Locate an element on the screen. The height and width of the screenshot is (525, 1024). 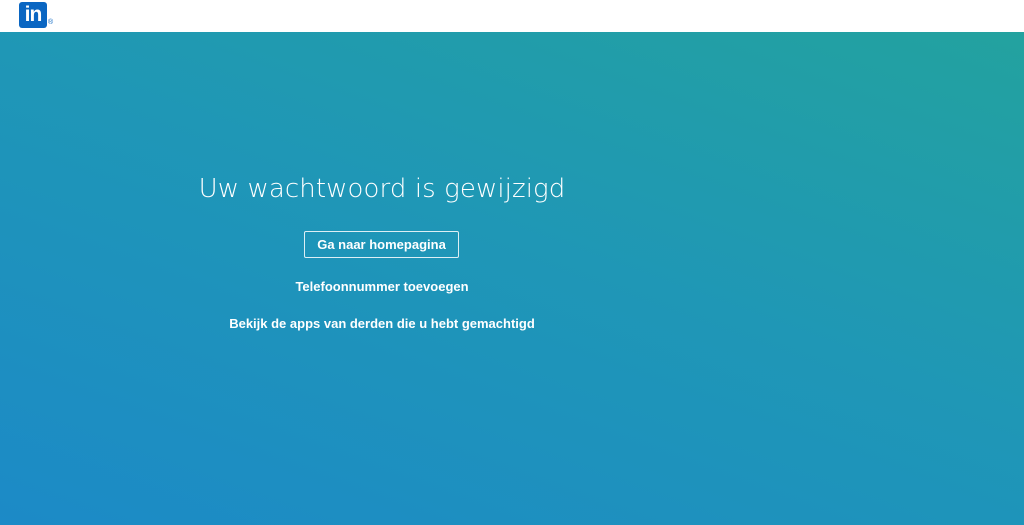
linkedin-logo: in ® is located at coordinates (36, 15).